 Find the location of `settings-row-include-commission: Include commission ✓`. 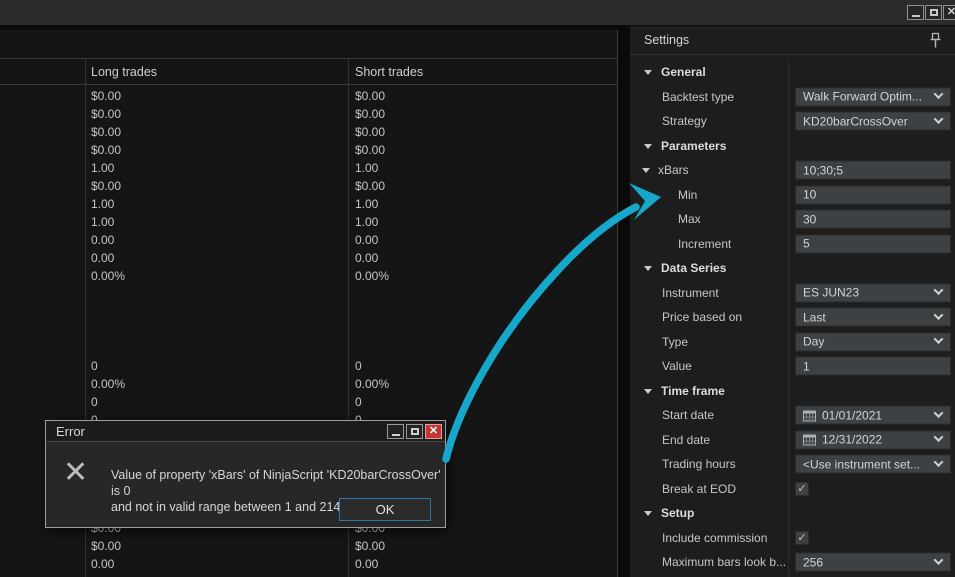

settings-row-include-commission: Include commission ✓ is located at coordinates (792, 538).